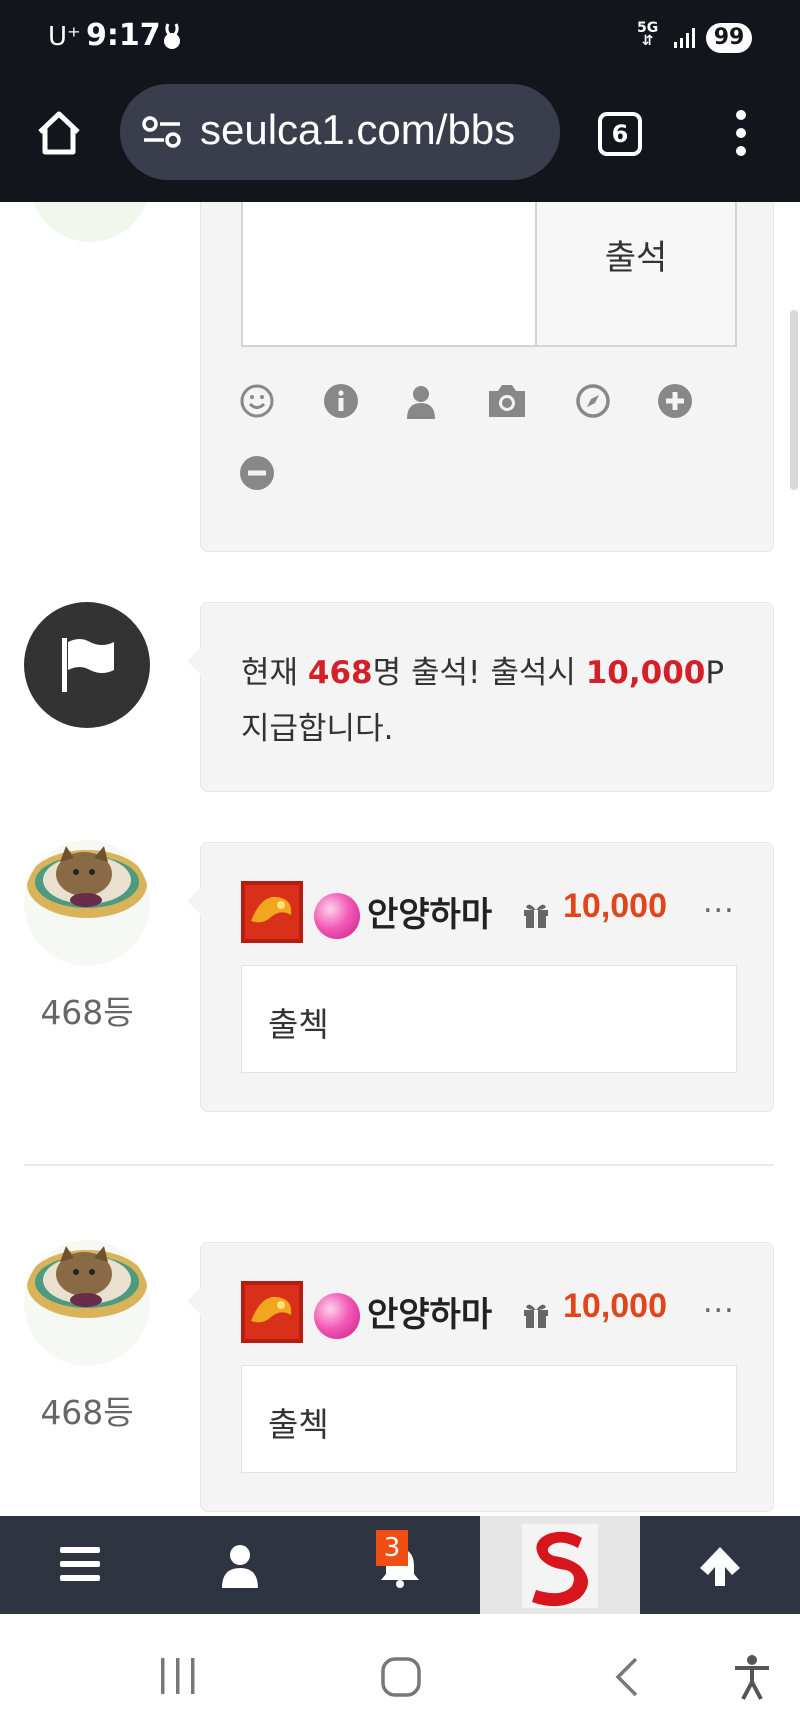 This screenshot has height=1734, width=800. What do you see at coordinates (392, 1548) in the screenshot?
I see `notification-count-badge: 3` at bounding box center [392, 1548].